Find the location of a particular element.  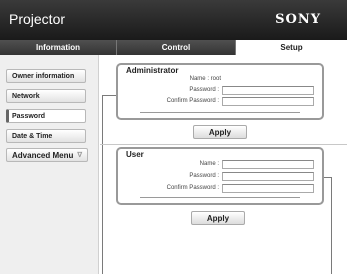

brand-logo: SONY is located at coordinates (298, 19).